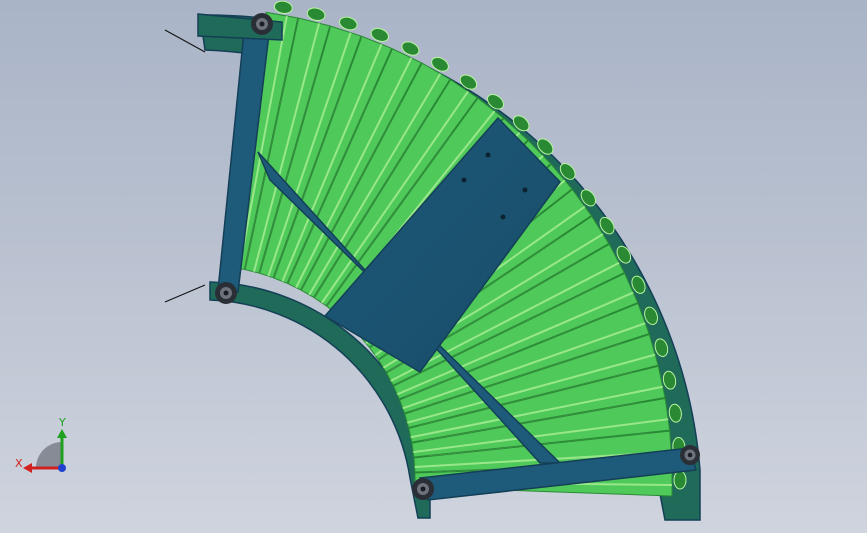 Image resolution: width=867 pixels, height=533 pixels. Describe the element at coordinates (423, 489) in the screenshot. I see `bearing-bottom-left` at that location.